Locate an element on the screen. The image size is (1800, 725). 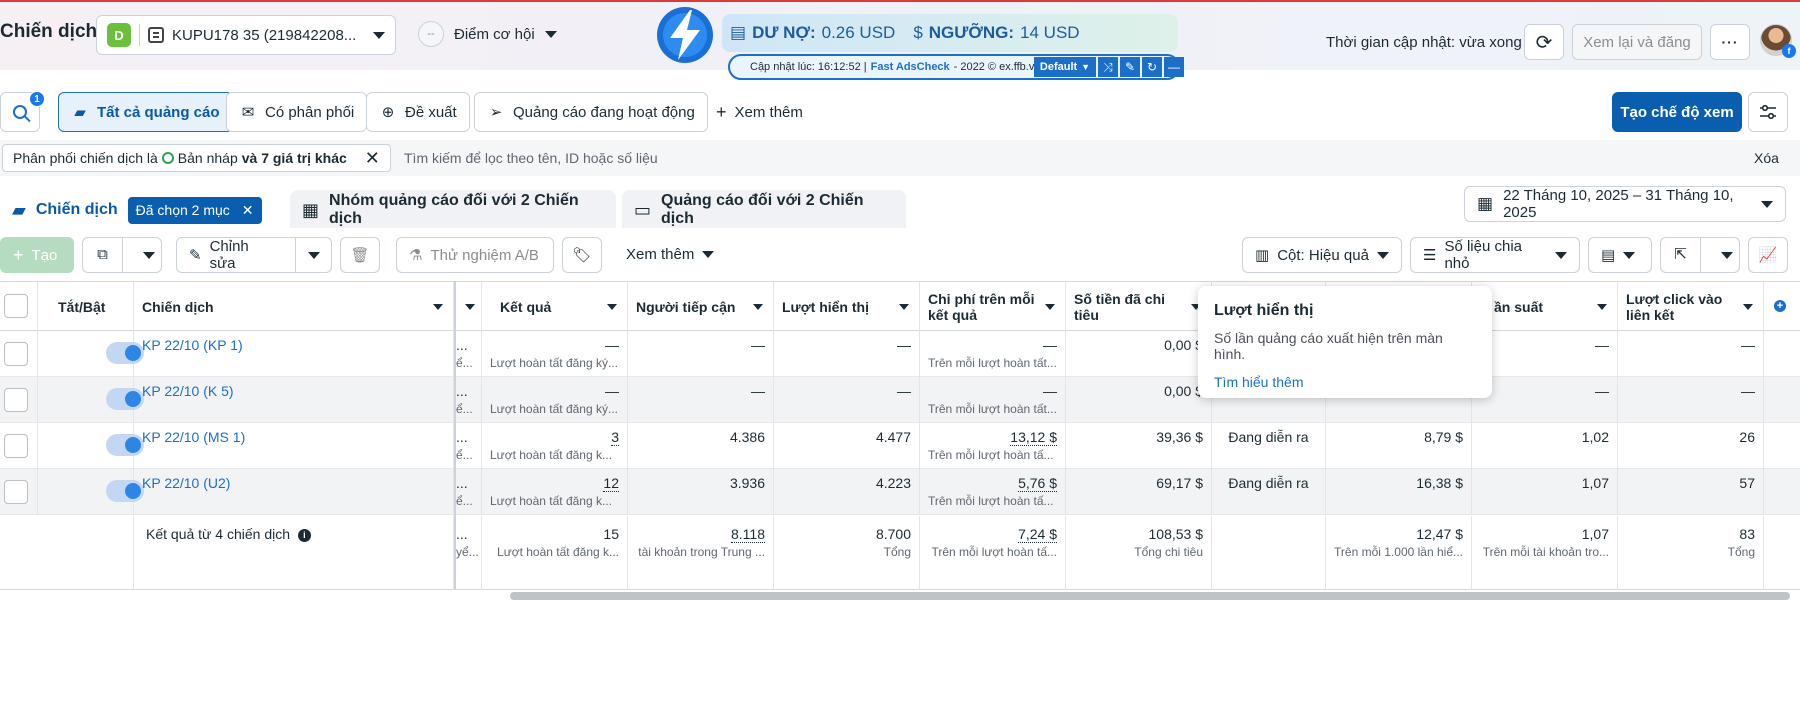
row-toggle-cell is located at coordinates (91, 400).